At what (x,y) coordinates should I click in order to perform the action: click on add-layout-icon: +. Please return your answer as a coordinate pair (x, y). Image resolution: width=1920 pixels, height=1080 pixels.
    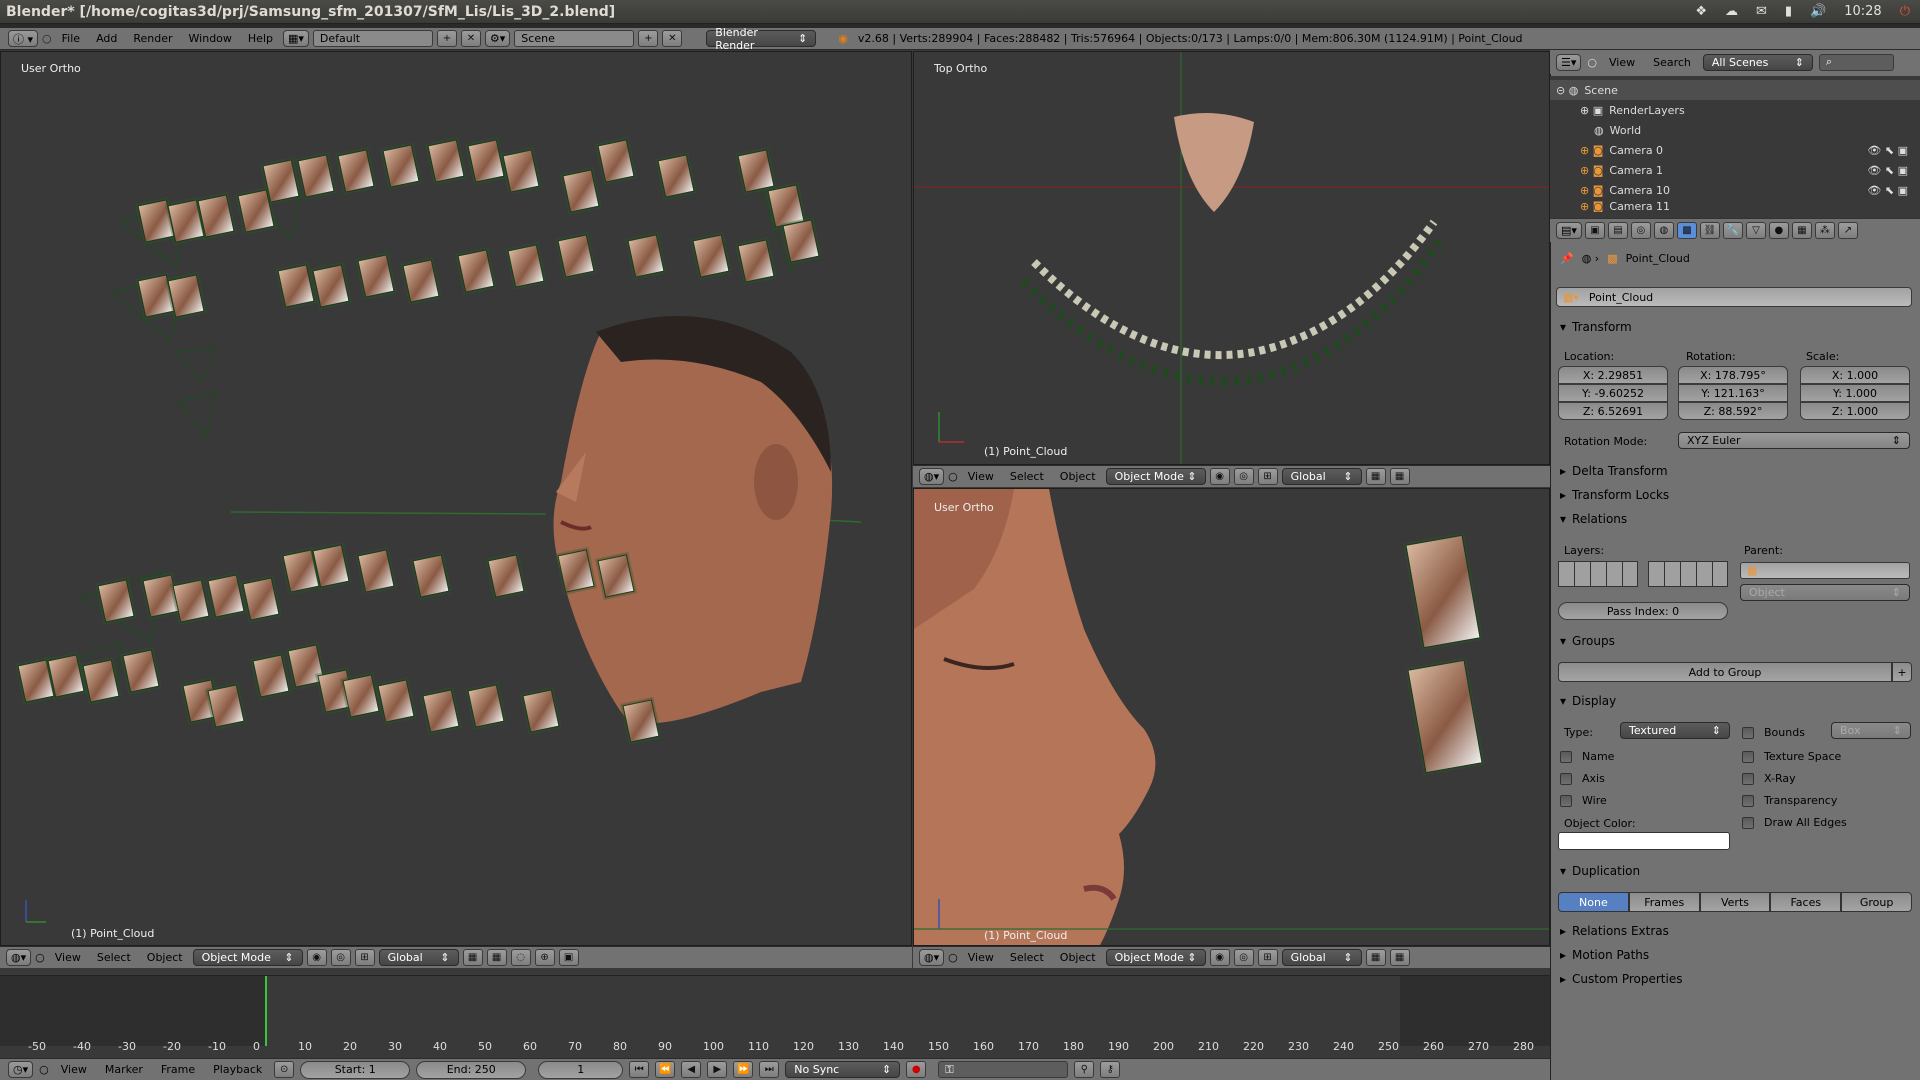
    Looking at the image, I should click on (446, 38).